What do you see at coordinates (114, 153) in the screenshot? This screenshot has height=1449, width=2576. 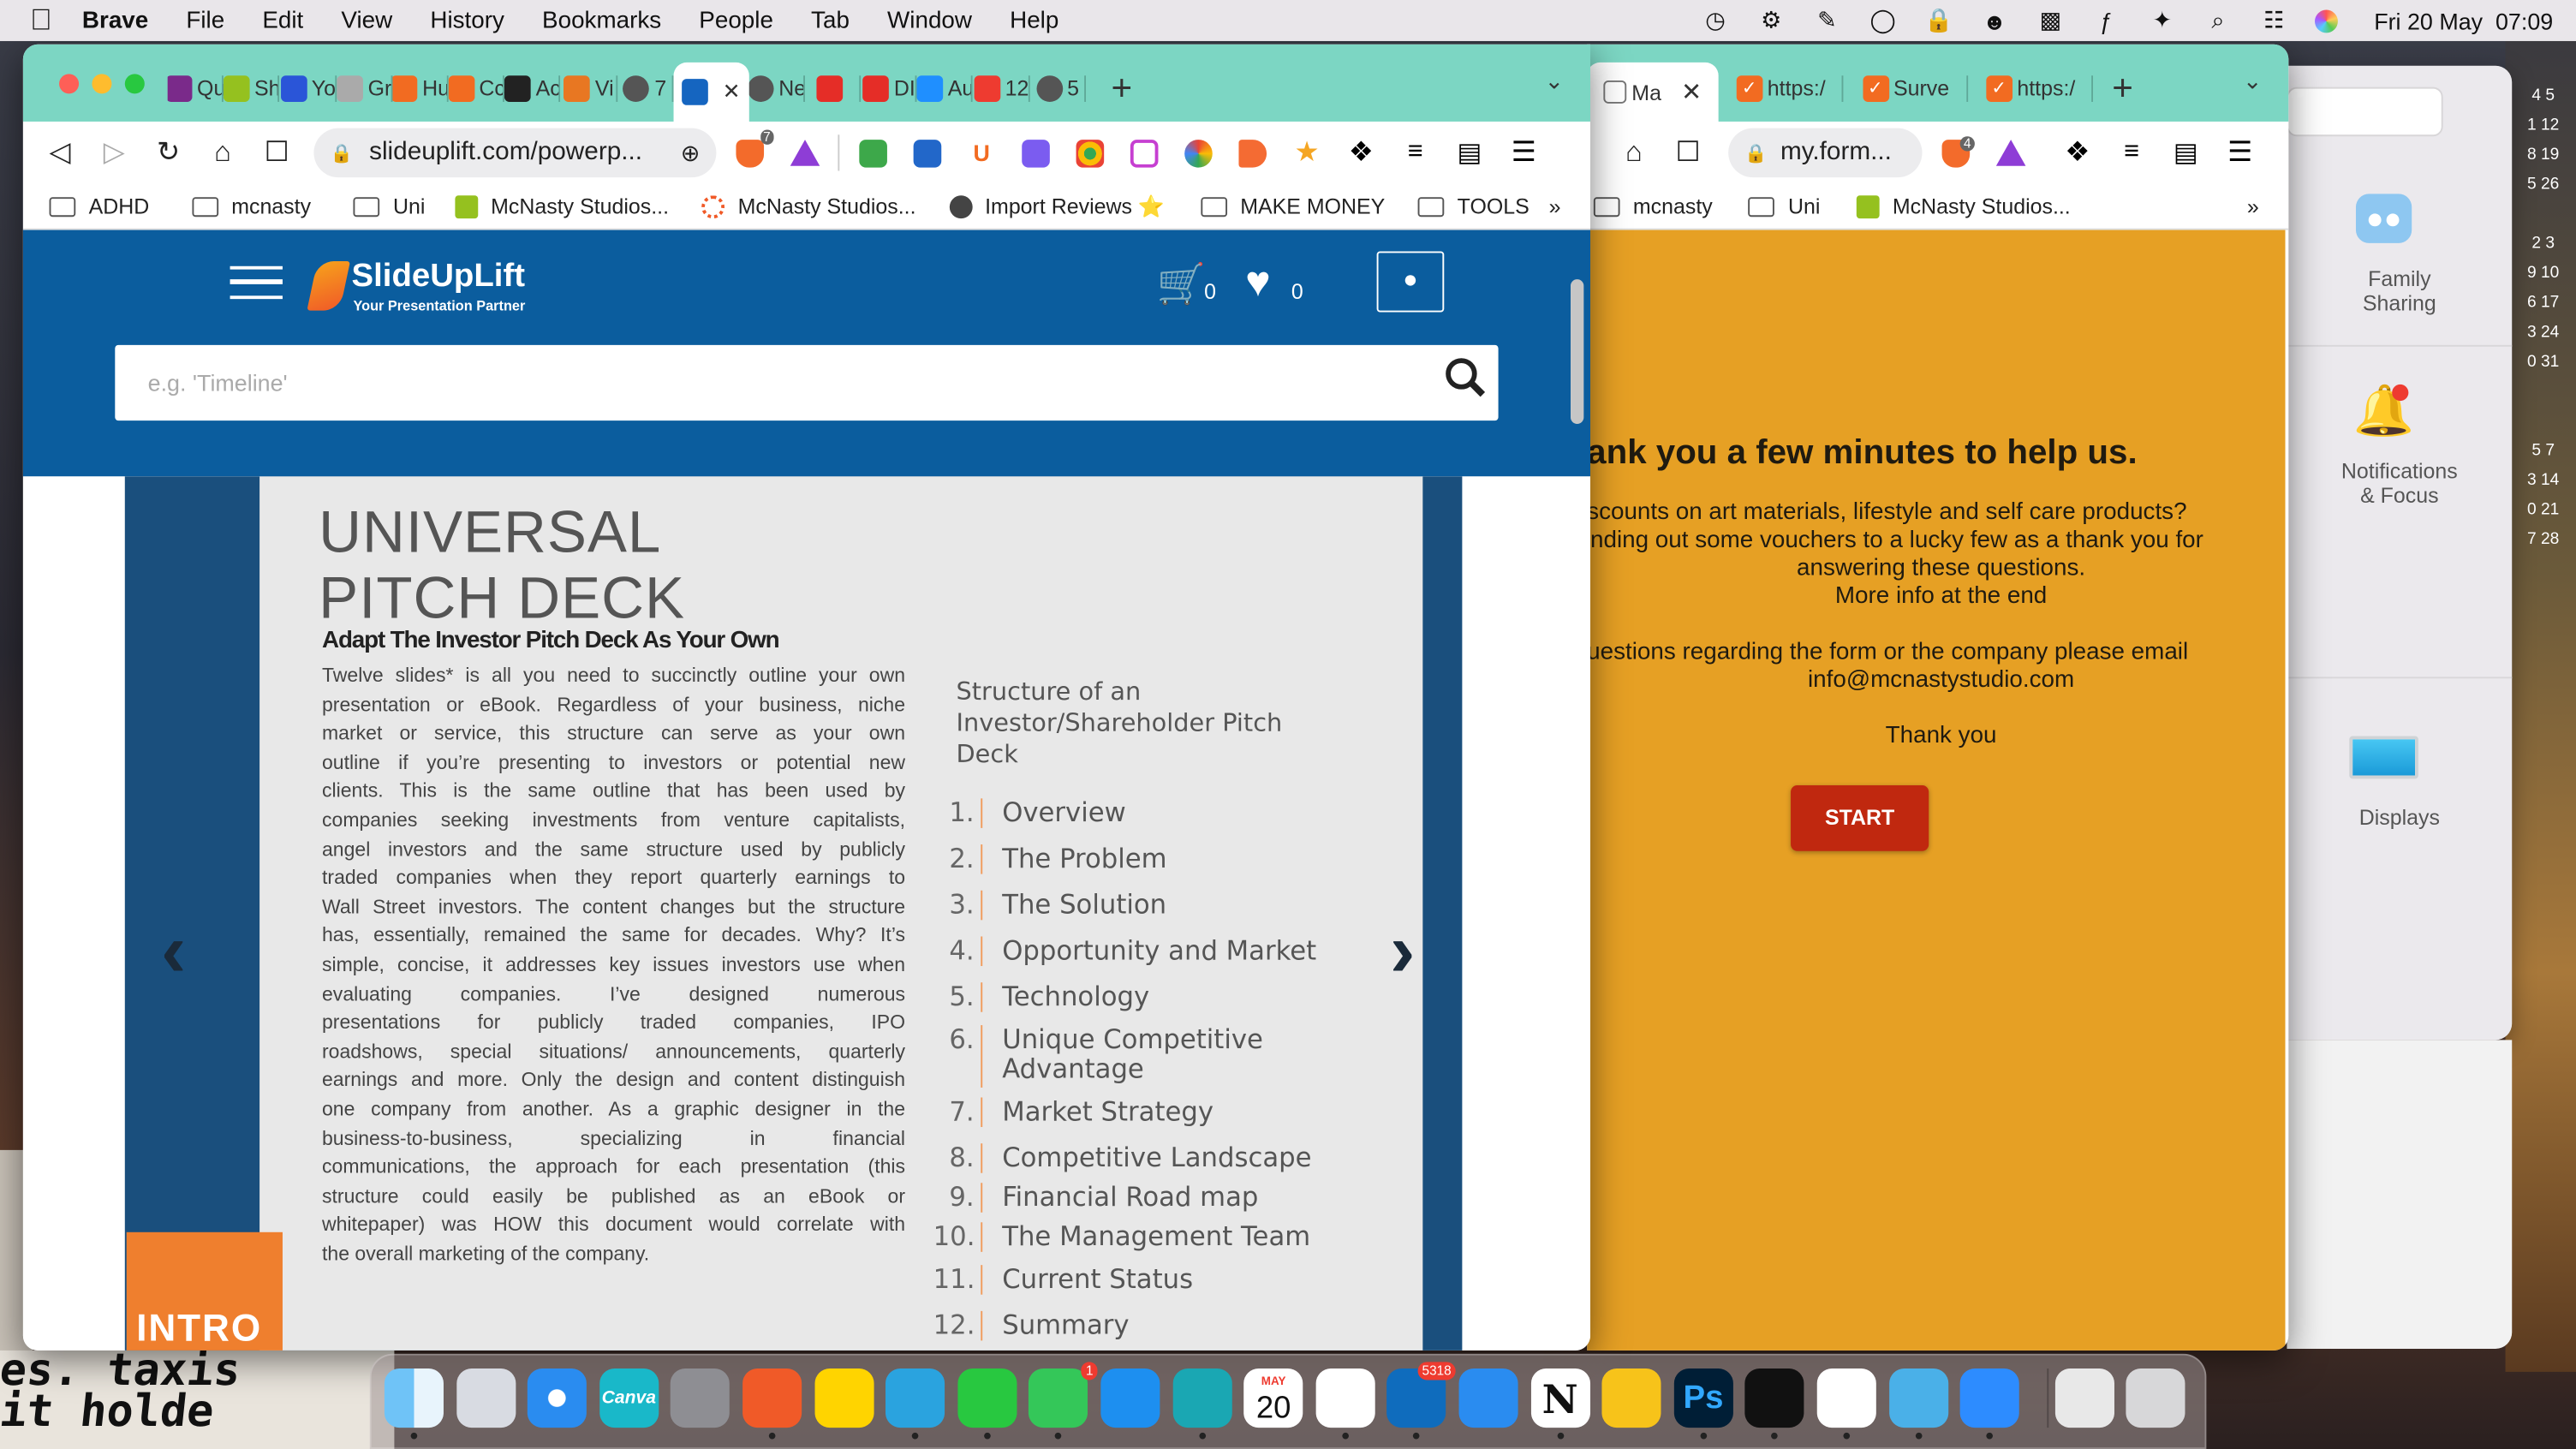 I see `forward-icon: ▷` at bounding box center [114, 153].